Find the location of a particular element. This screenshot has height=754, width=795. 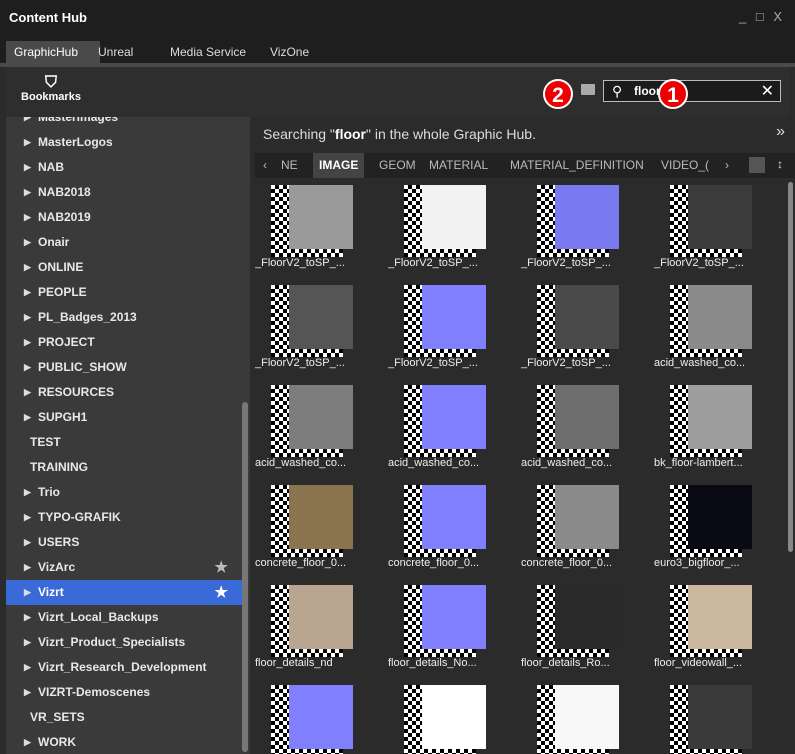

type-tab-video: VIDEO_( is located at coordinates (685, 165).